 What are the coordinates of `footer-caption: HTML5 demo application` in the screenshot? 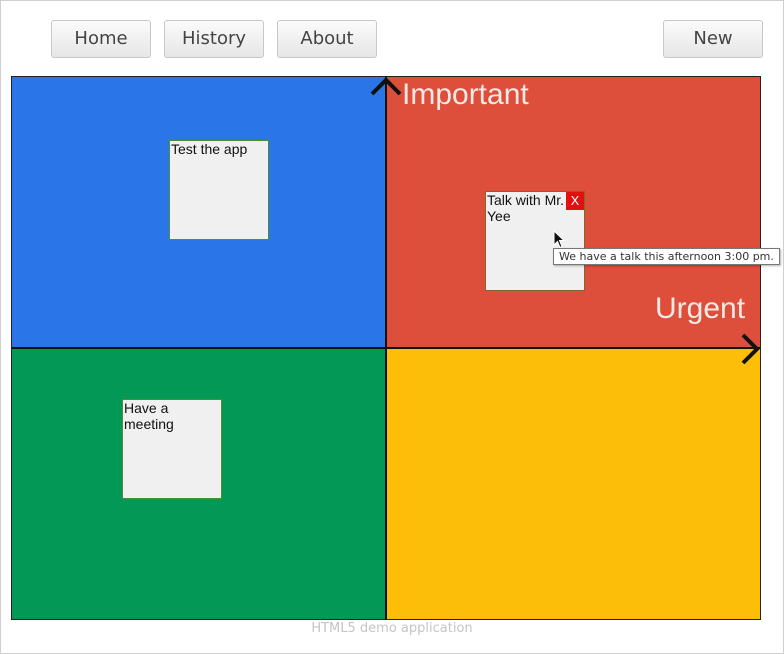 It's located at (392, 628).